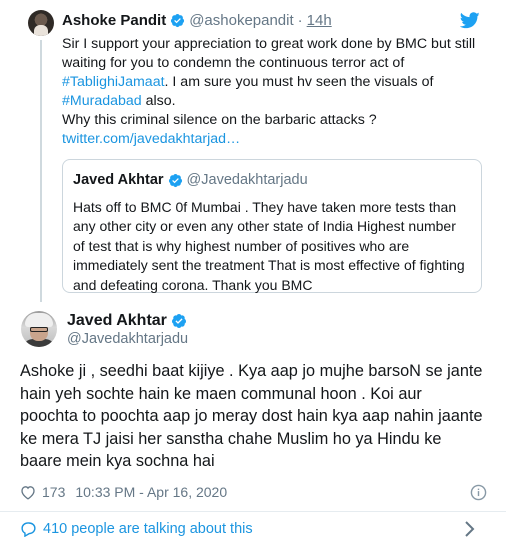  I want to click on like-count: 173, so click(53, 492).